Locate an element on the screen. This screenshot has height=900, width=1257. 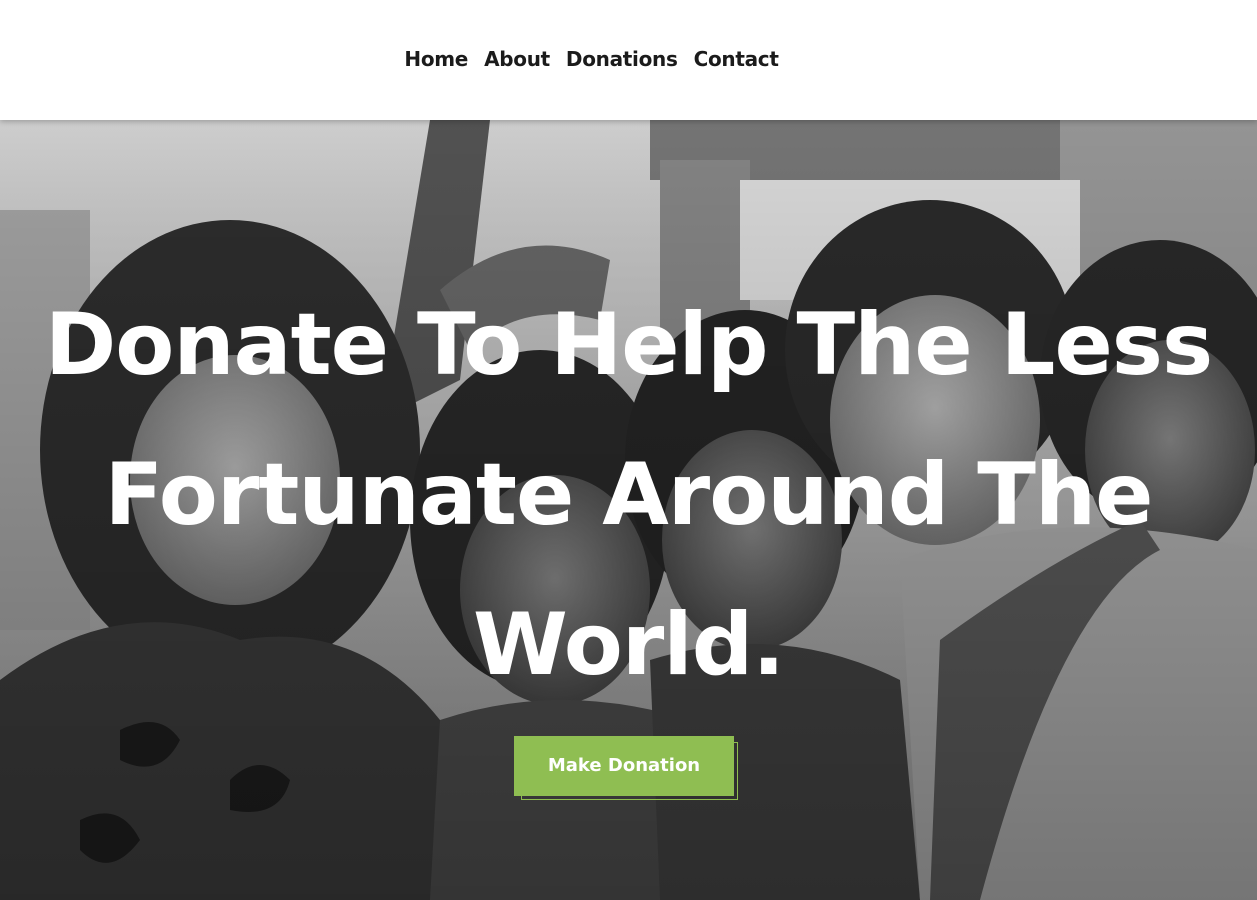
main-nav: Home About Donations Contact is located at coordinates (628, 59).